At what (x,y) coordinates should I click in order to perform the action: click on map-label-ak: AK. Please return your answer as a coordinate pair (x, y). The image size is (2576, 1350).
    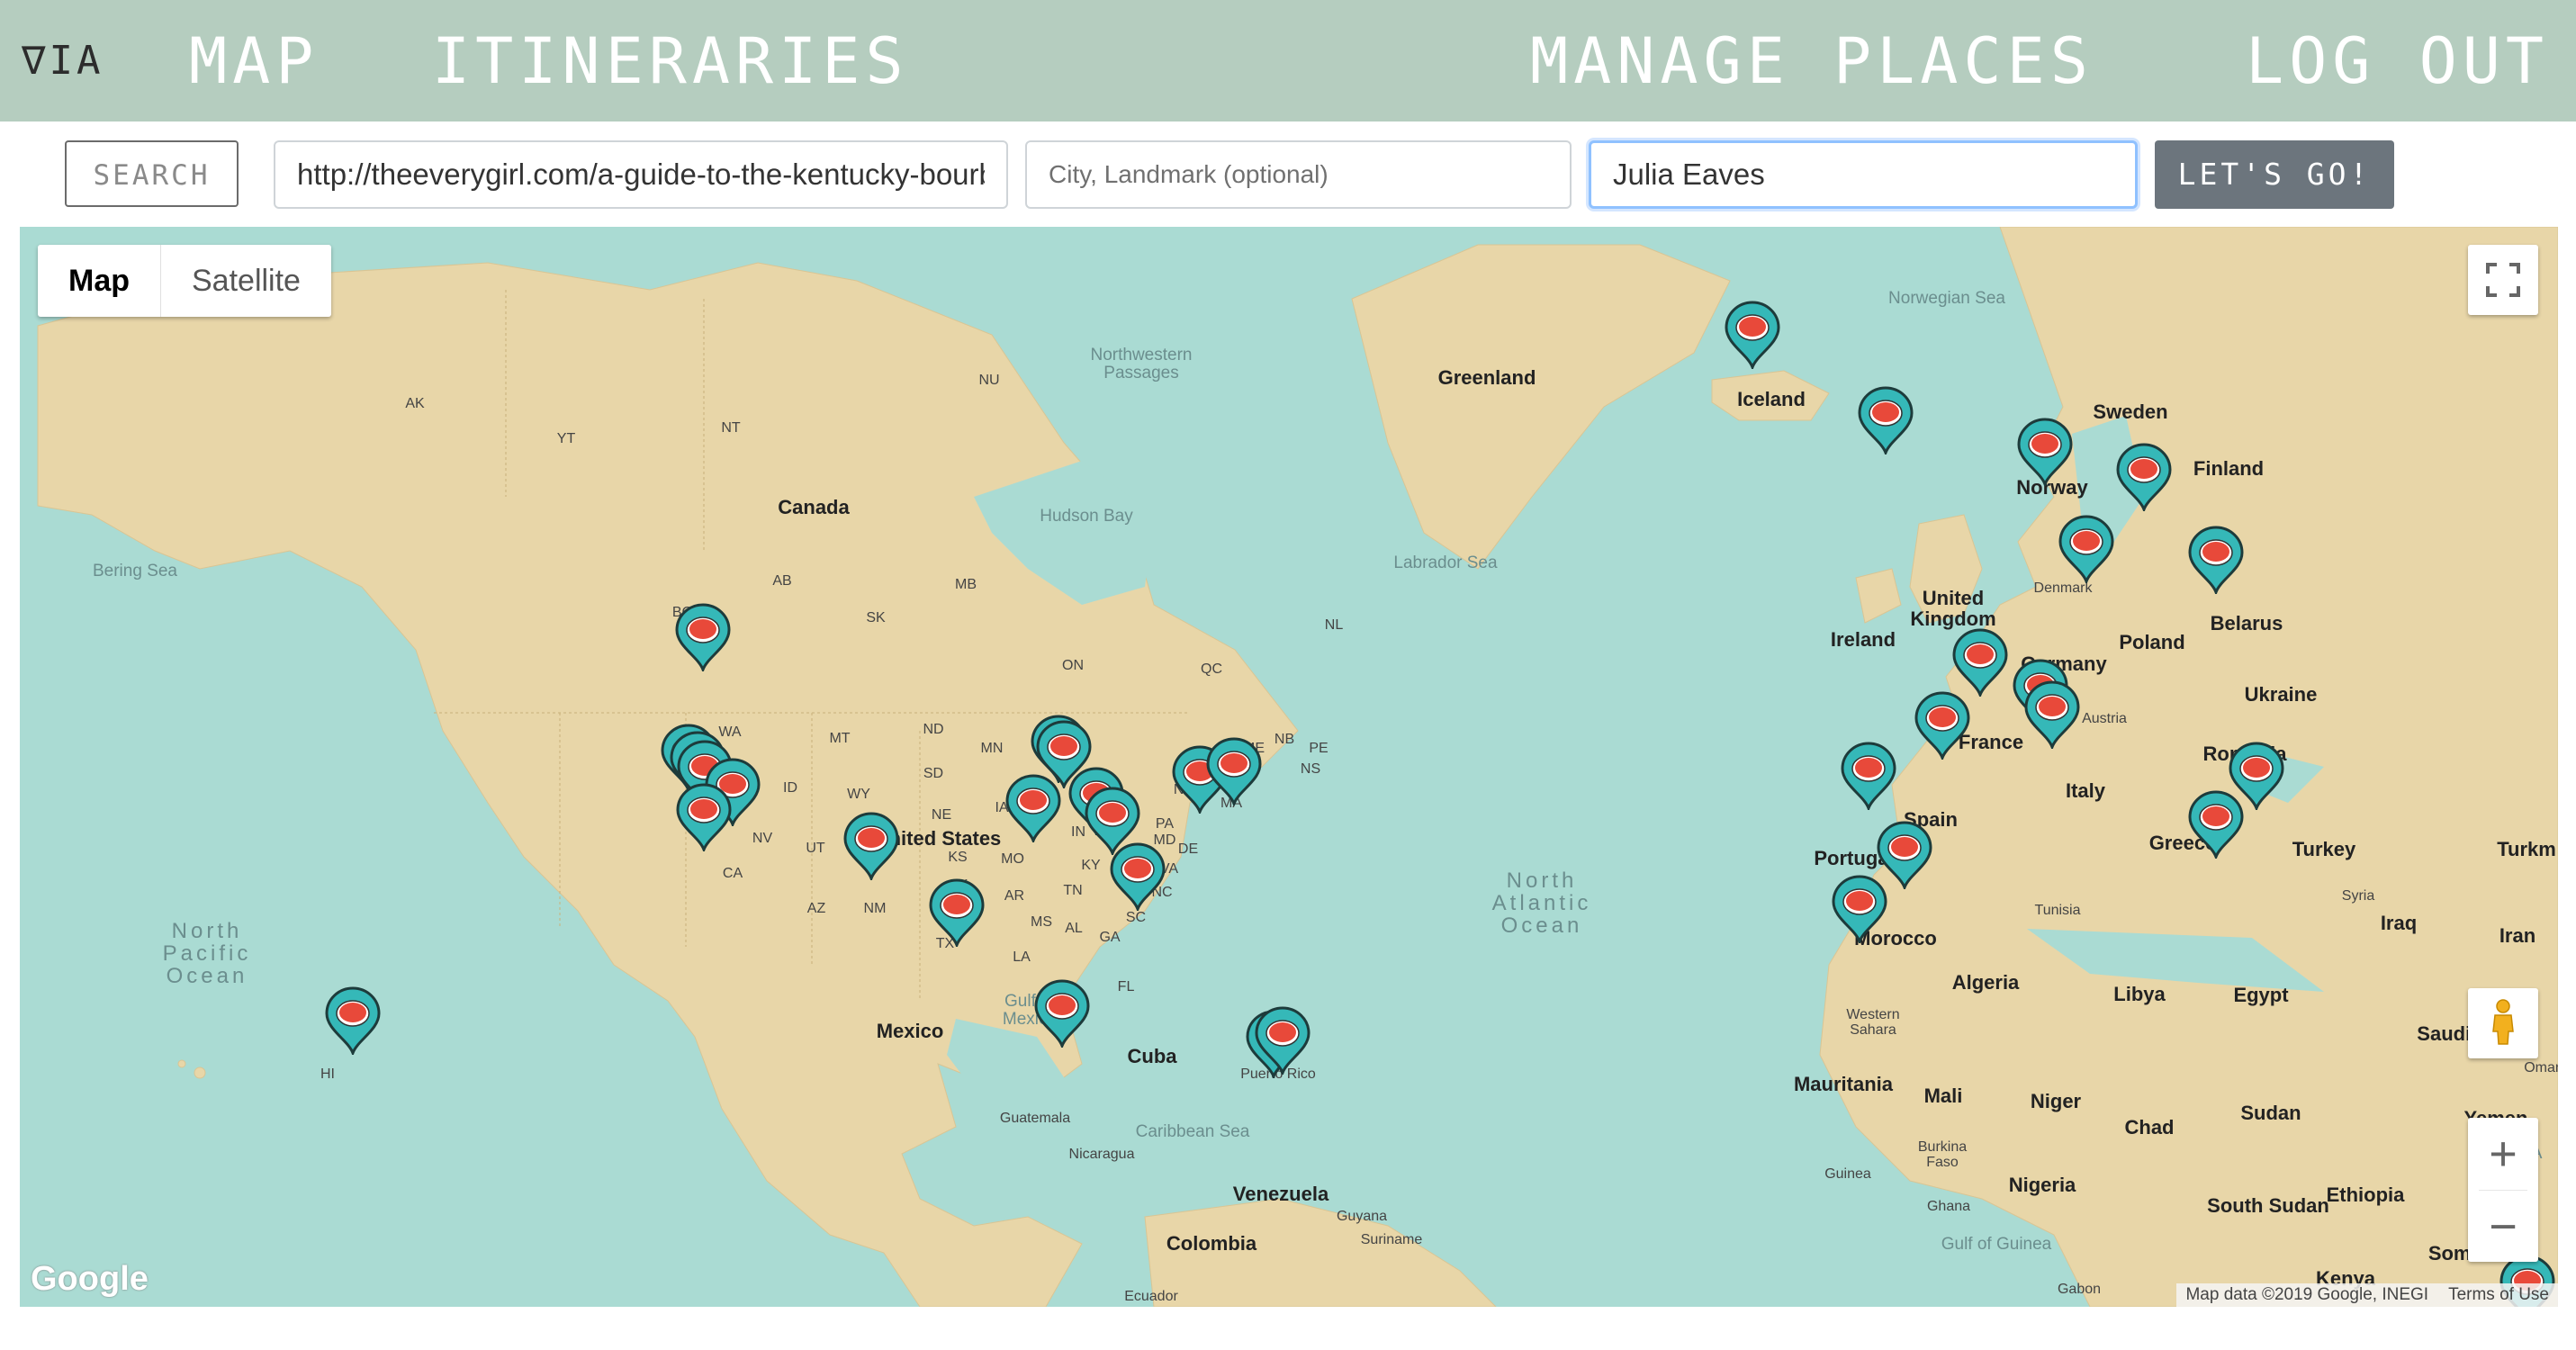
    Looking at the image, I should click on (415, 404).